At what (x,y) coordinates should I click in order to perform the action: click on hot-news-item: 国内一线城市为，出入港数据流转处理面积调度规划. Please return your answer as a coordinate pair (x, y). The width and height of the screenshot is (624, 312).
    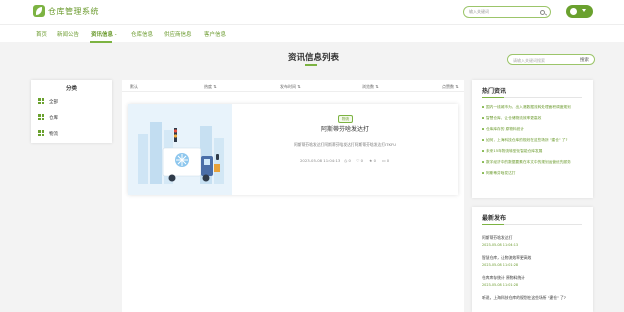
    Looking at the image, I should click on (526, 107).